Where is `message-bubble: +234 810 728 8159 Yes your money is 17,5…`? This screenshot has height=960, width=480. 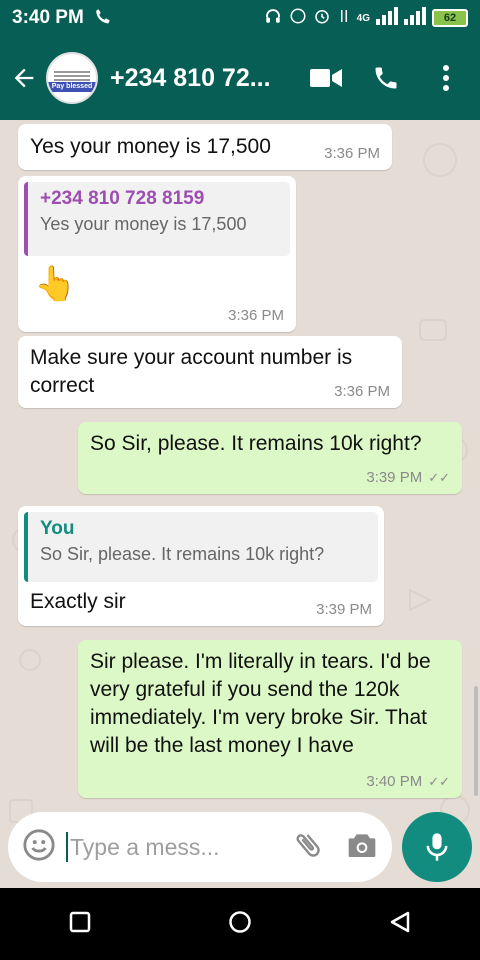 message-bubble: +234 810 728 8159 Yes your money is 17,5… is located at coordinates (157, 254).